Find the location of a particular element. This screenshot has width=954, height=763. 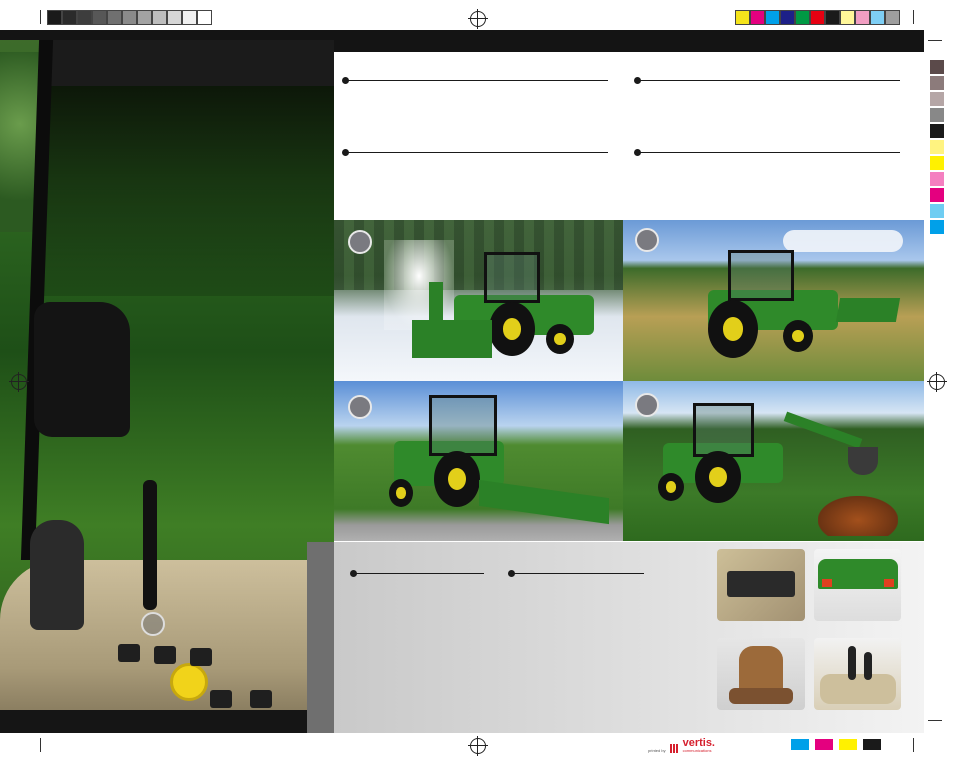

registration-mark-bottom is located at coordinates (478, 746).